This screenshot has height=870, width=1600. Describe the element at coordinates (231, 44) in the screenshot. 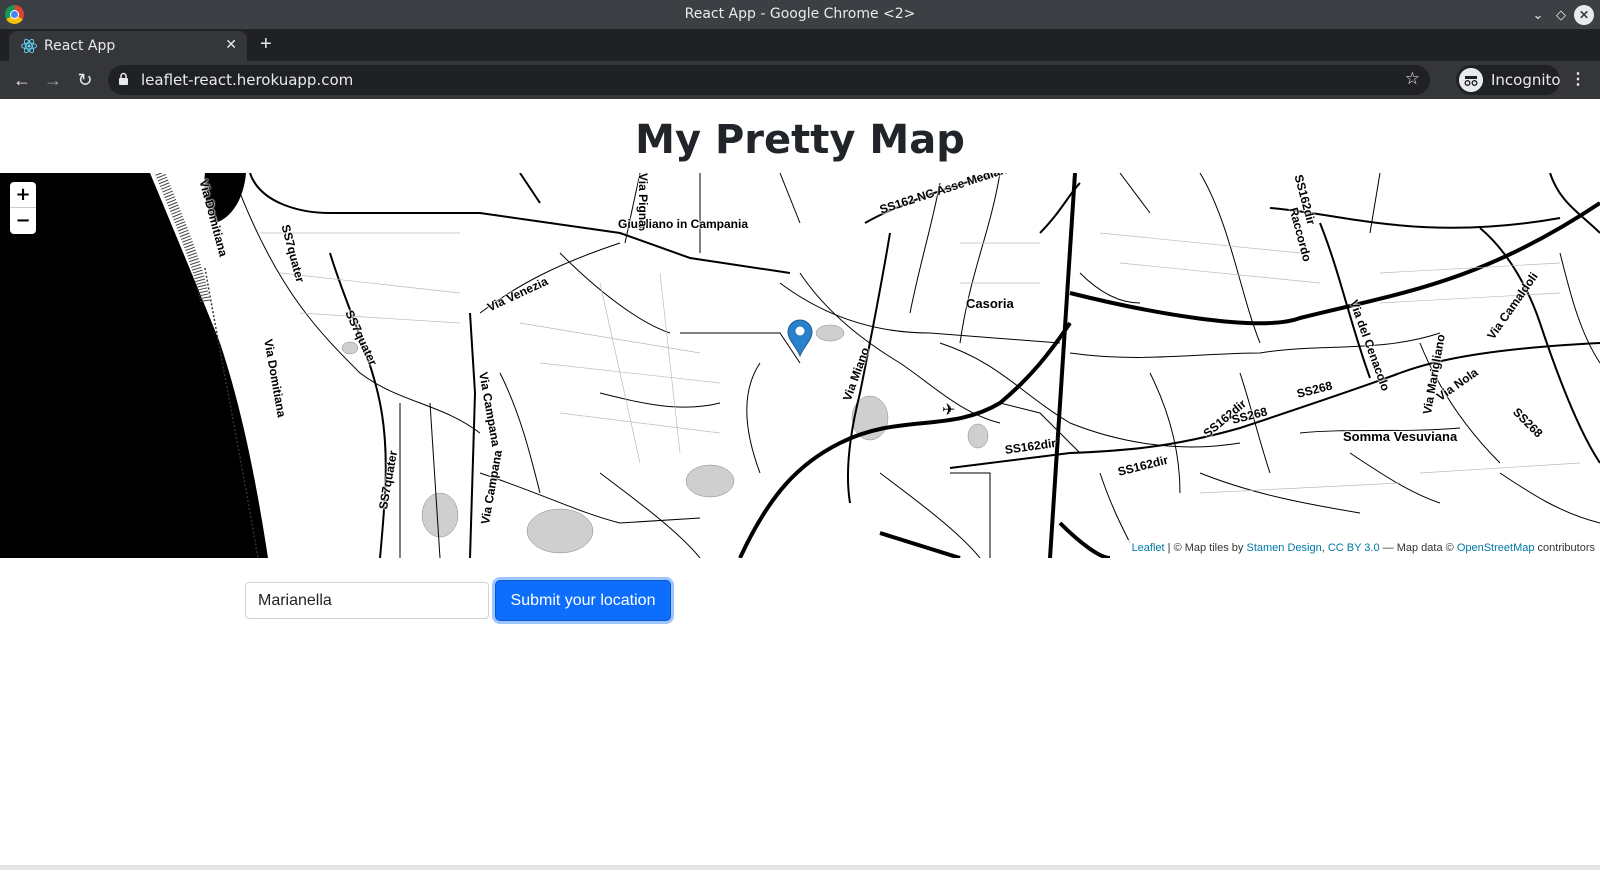

I see `tab-close-icon: ✕` at that location.